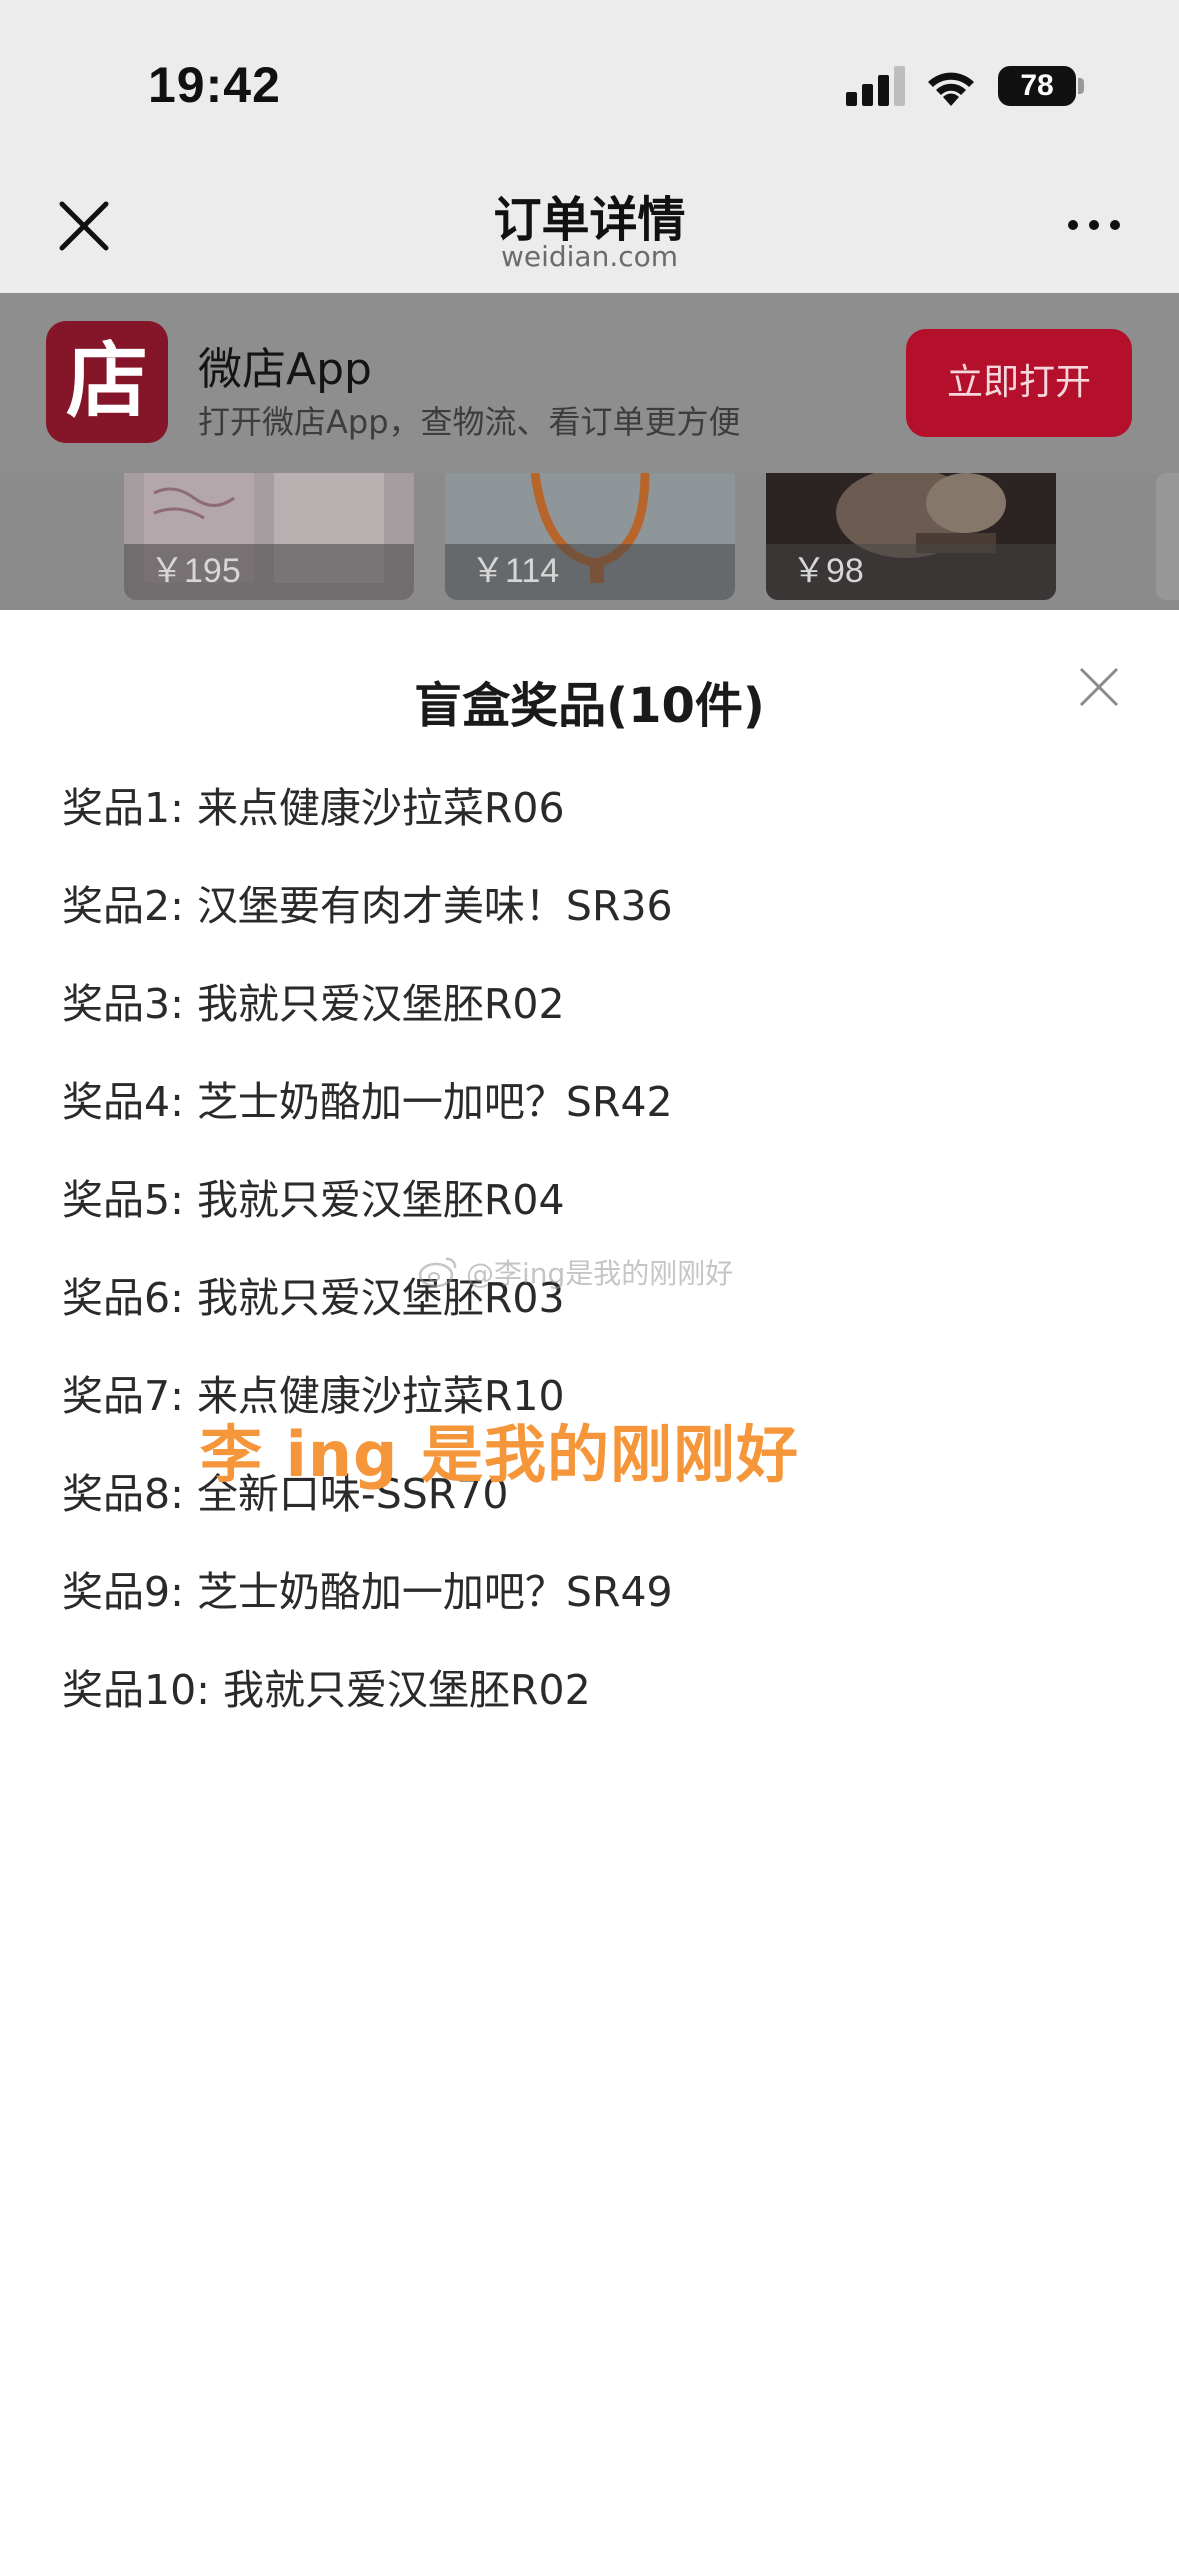 The height and width of the screenshot is (2556, 1179). Describe the element at coordinates (107, 382) in the screenshot. I see `weidian-logo-icon: 店` at that location.